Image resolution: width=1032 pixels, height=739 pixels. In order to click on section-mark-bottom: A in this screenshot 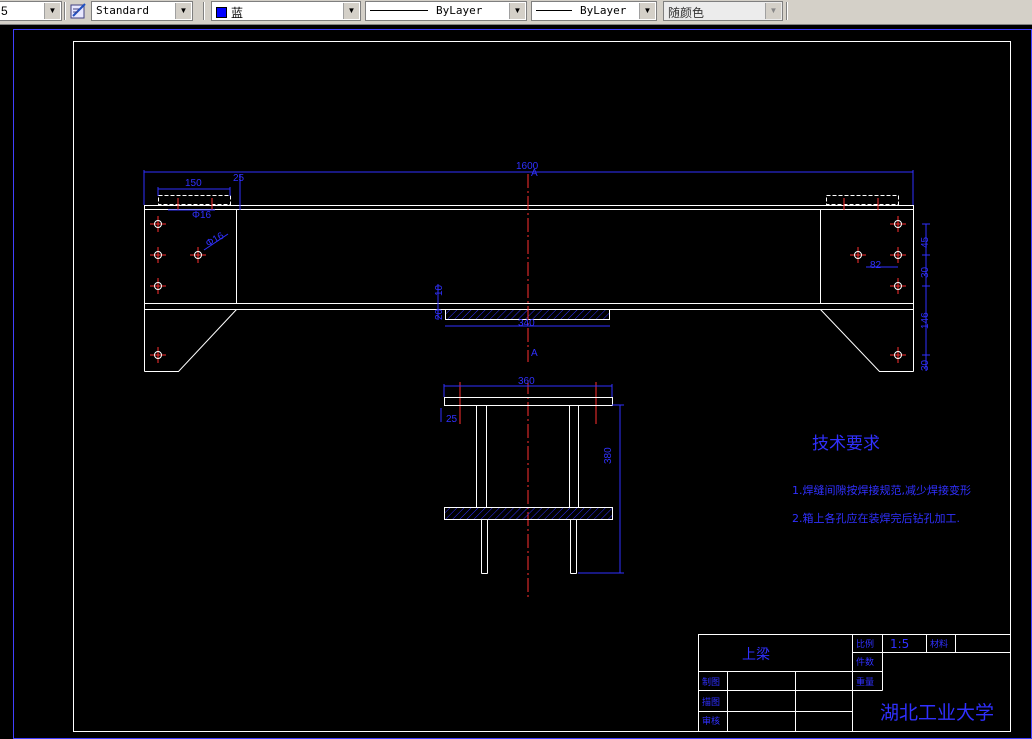, I will do `click(534, 353)`.